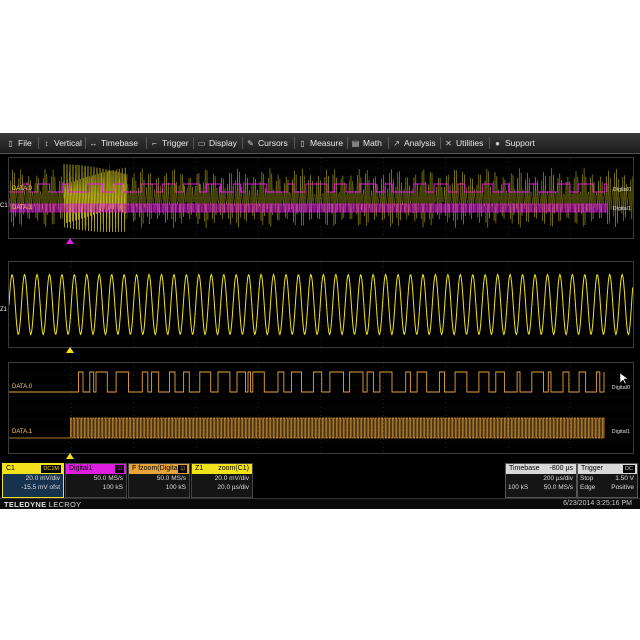 This screenshot has width=640, height=640. Describe the element at coordinates (155, 468) in the screenshot. I see `fzoom-title: F fzoom(Digita` at that location.